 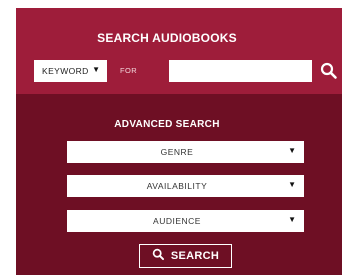 What do you see at coordinates (65, 71) in the screenshot?
I see `search-field-select-value: KEYWORD` at bounding box center [65, 71].